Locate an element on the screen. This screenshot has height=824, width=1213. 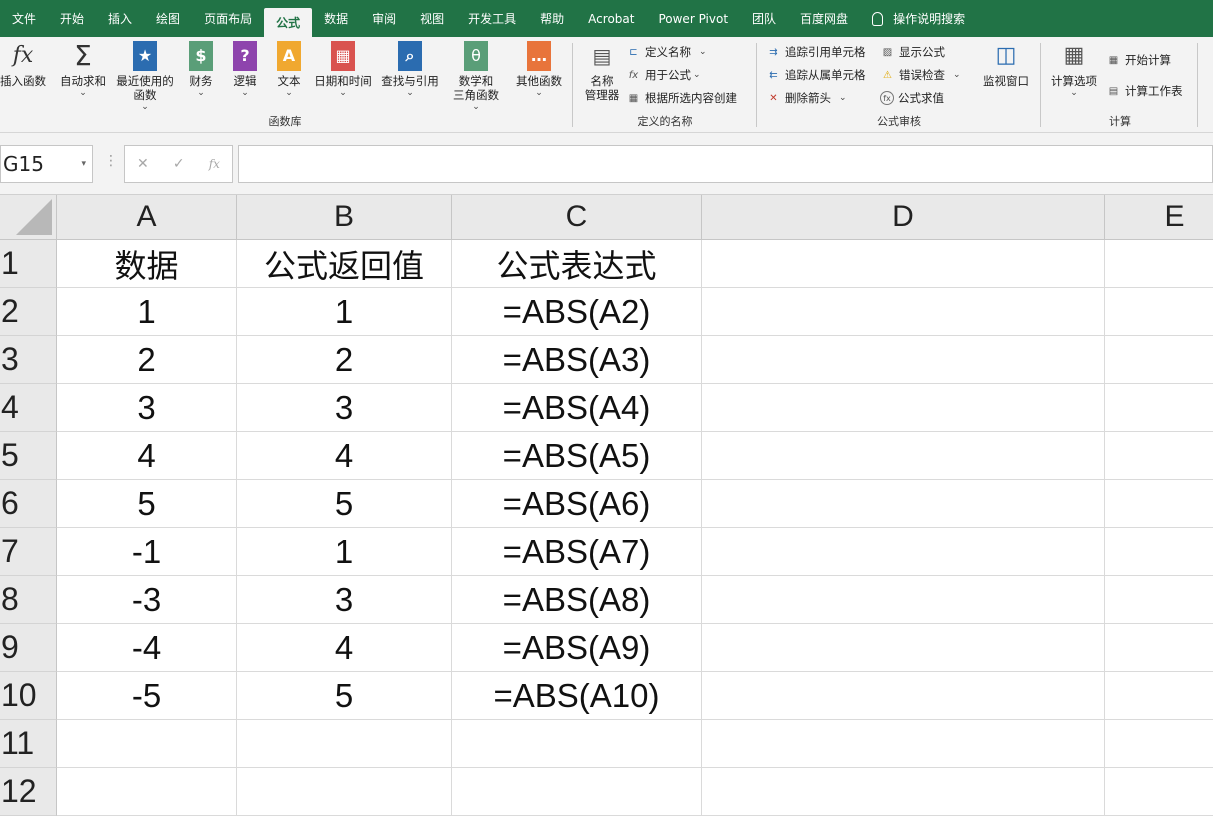
tab-insert: 插入 is located at coordinates (120, 18).